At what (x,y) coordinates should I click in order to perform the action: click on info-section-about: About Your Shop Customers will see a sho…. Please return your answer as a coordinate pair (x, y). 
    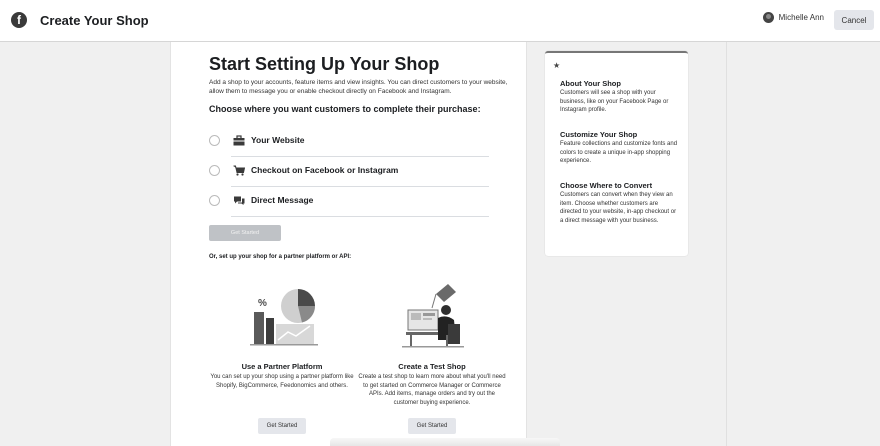
    Looking at the image, I should click on (619, 97).